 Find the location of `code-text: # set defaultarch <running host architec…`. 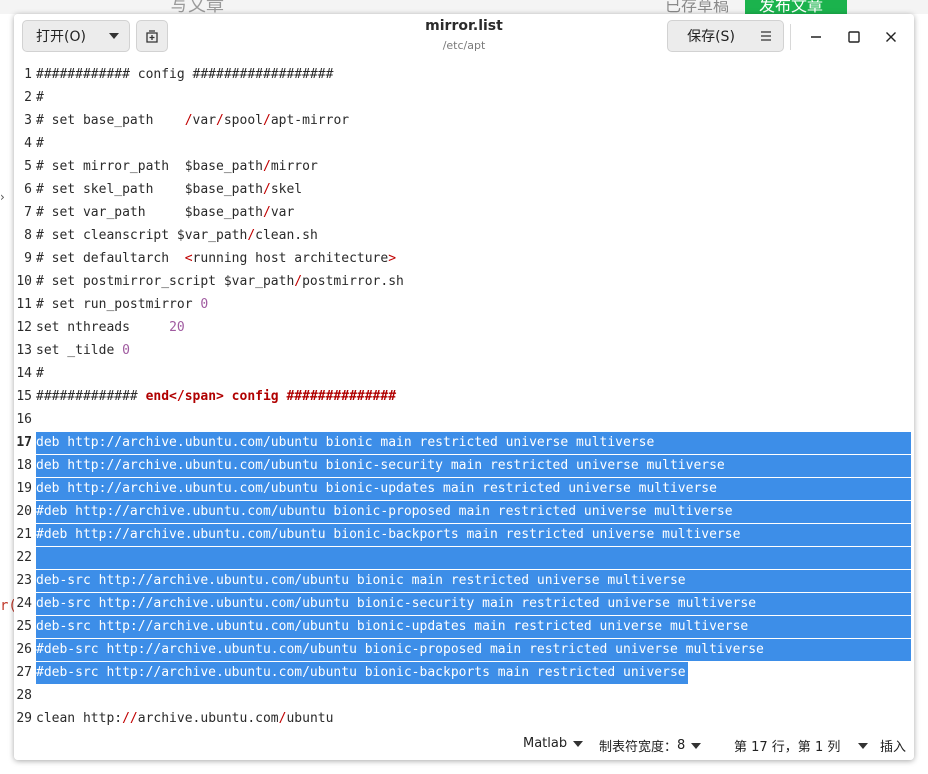

code-text: # set defaultarch <running host architec… is located at coordinates (216, 258).